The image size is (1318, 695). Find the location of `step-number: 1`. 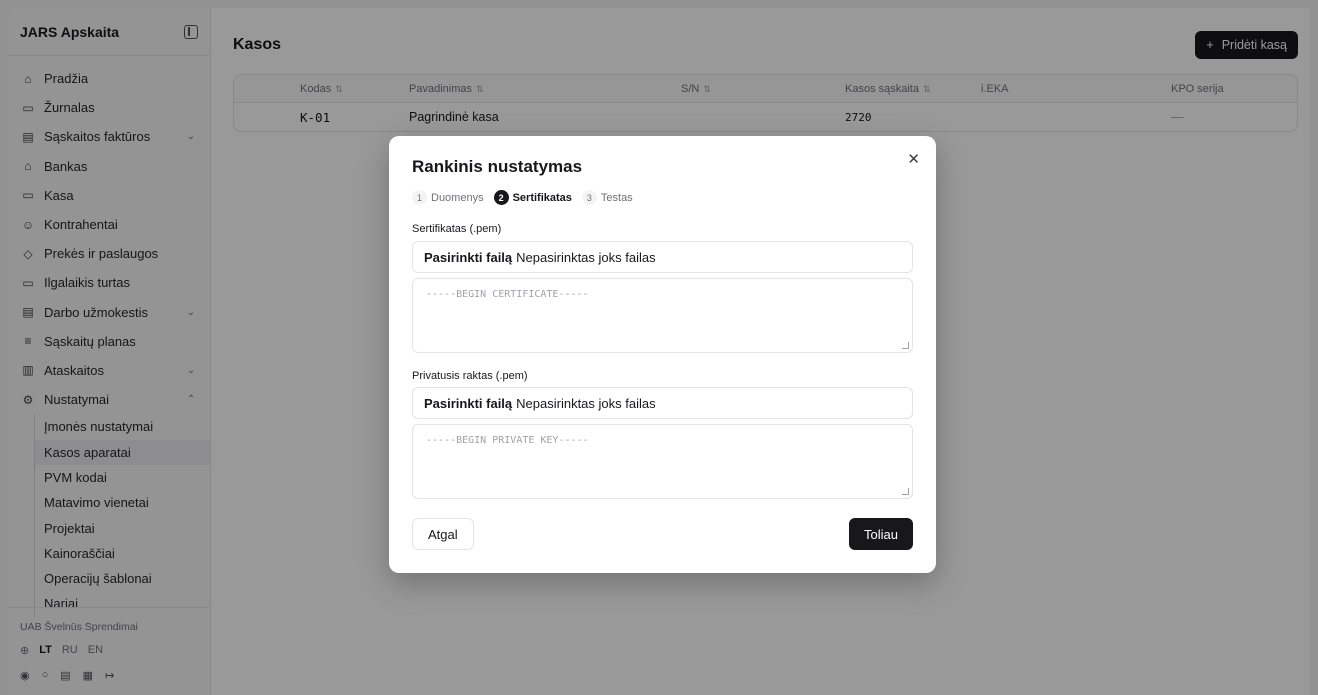

step-number: 1 is located at coordinates (419, 197).